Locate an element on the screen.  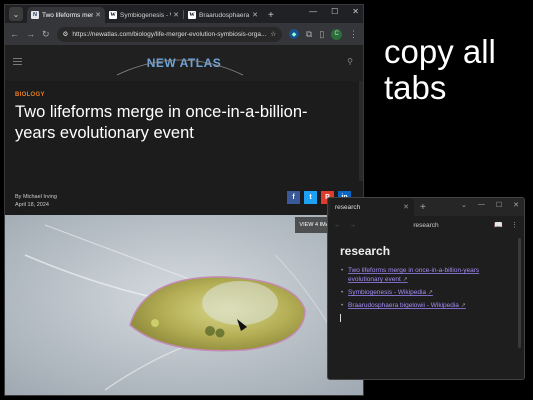
search-icon: ⚲ is located at coordinates (350, 61).